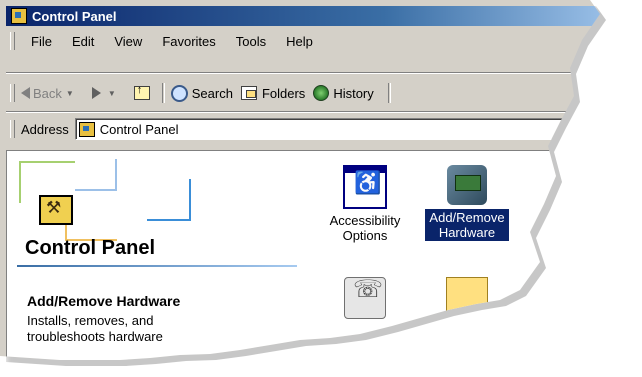  Describe the element at coordinates (19, 16) in the screenshot. I see `control-panel-icon` at that location.